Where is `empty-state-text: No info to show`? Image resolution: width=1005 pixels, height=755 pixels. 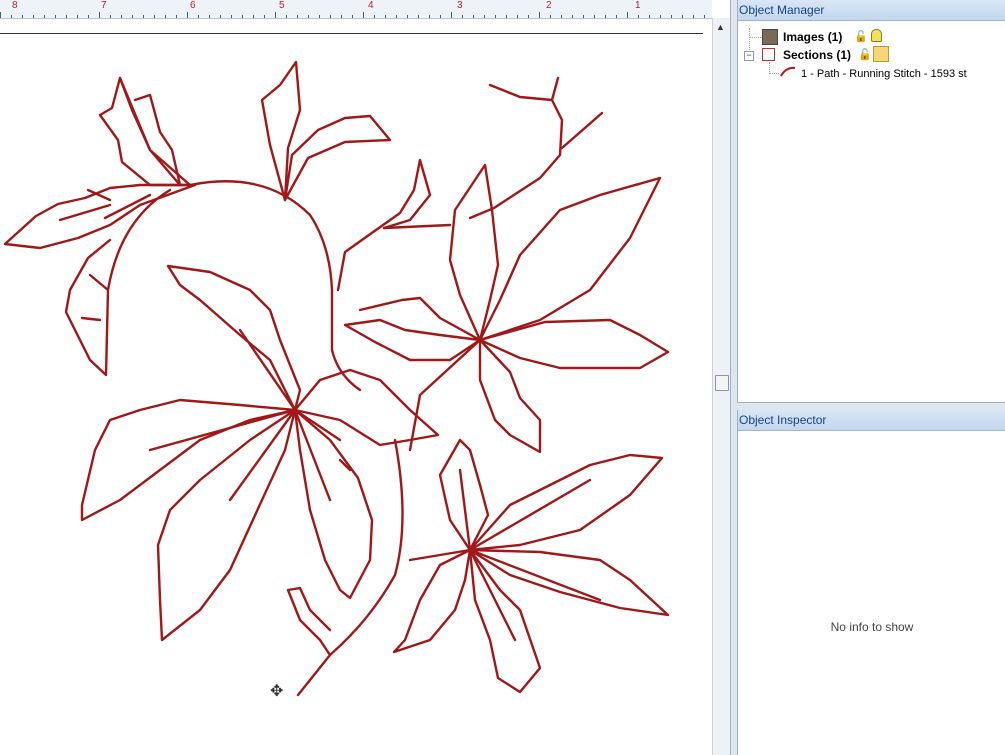 empty-state-text: No info to show is located at coordinates (872, 627).